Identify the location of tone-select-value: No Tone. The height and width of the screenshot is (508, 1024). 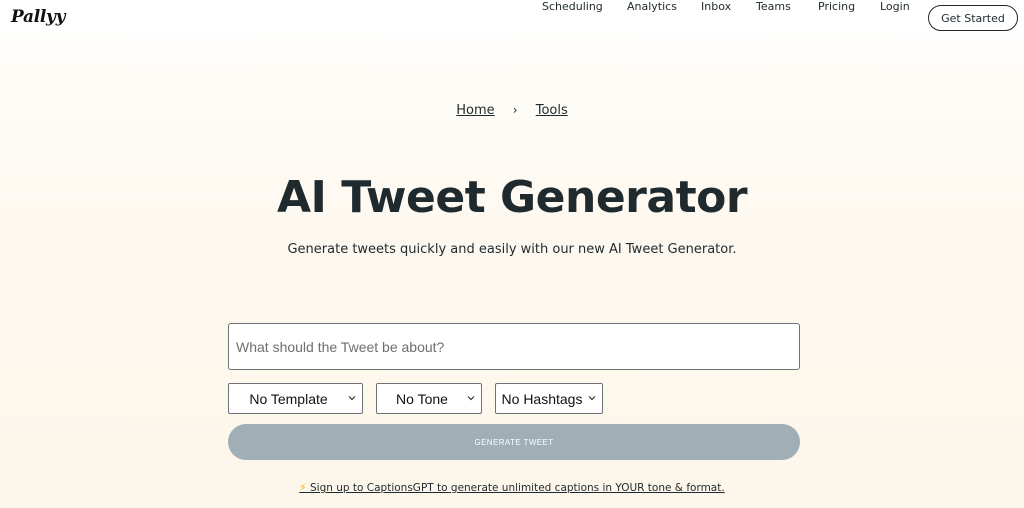
(422, 398).